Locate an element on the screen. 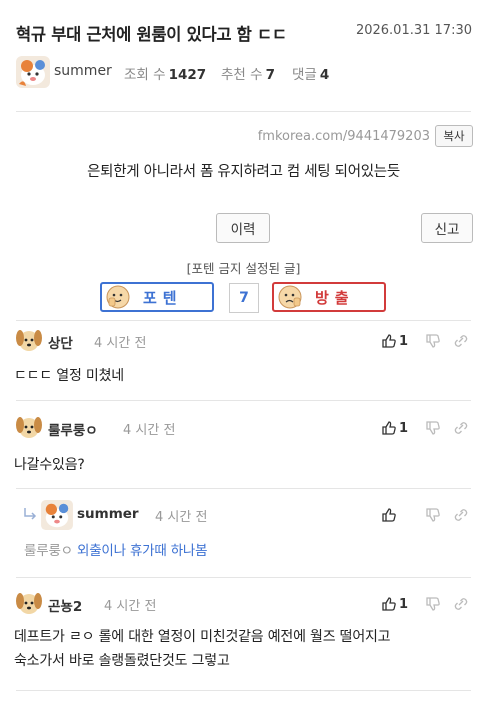  post-date: 2026.01.31 17:30 is located at coordinates (413, 30).